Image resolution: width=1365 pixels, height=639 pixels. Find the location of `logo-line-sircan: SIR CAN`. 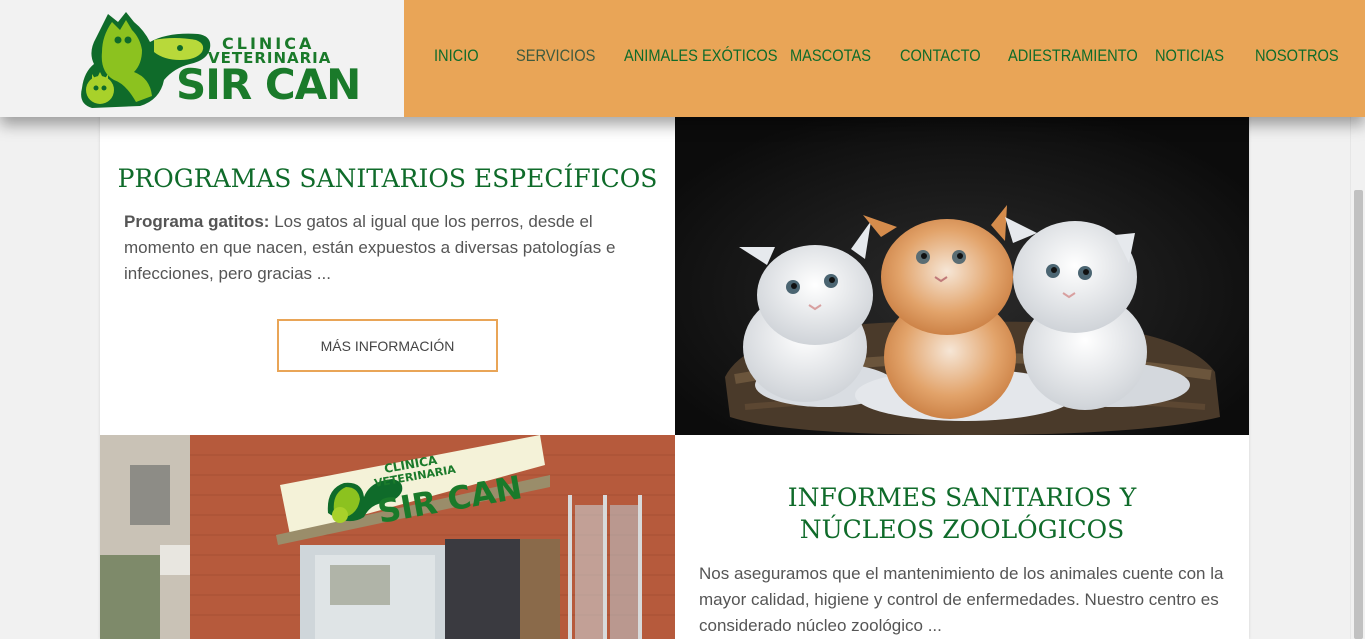

logo-line-sircan: SIR CAN is located at coordinates (268, 84).